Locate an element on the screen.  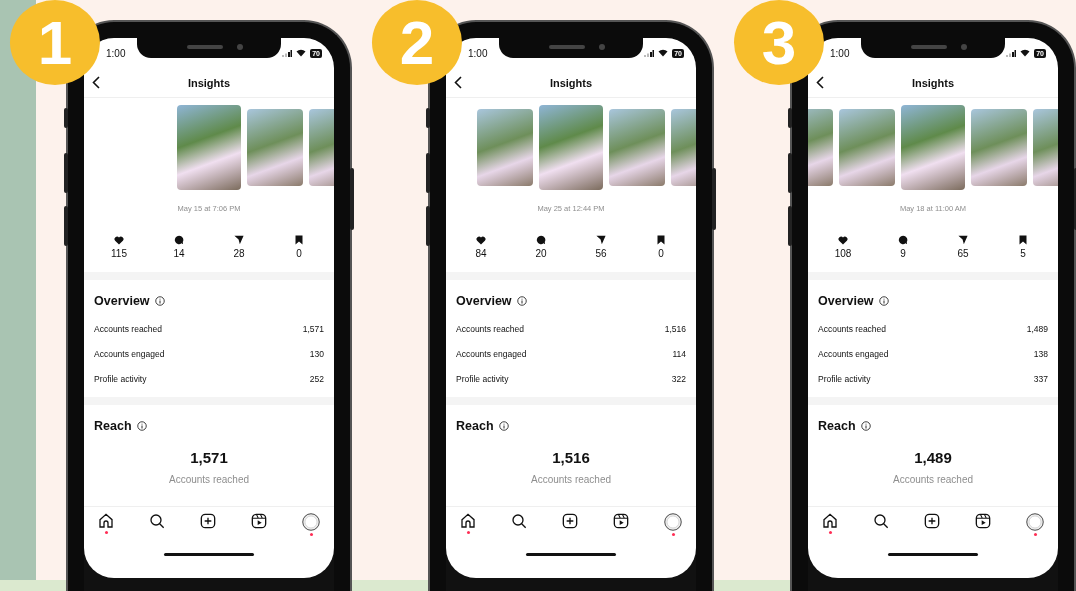
stat-count: 115 is located at coordinates (119, 253).